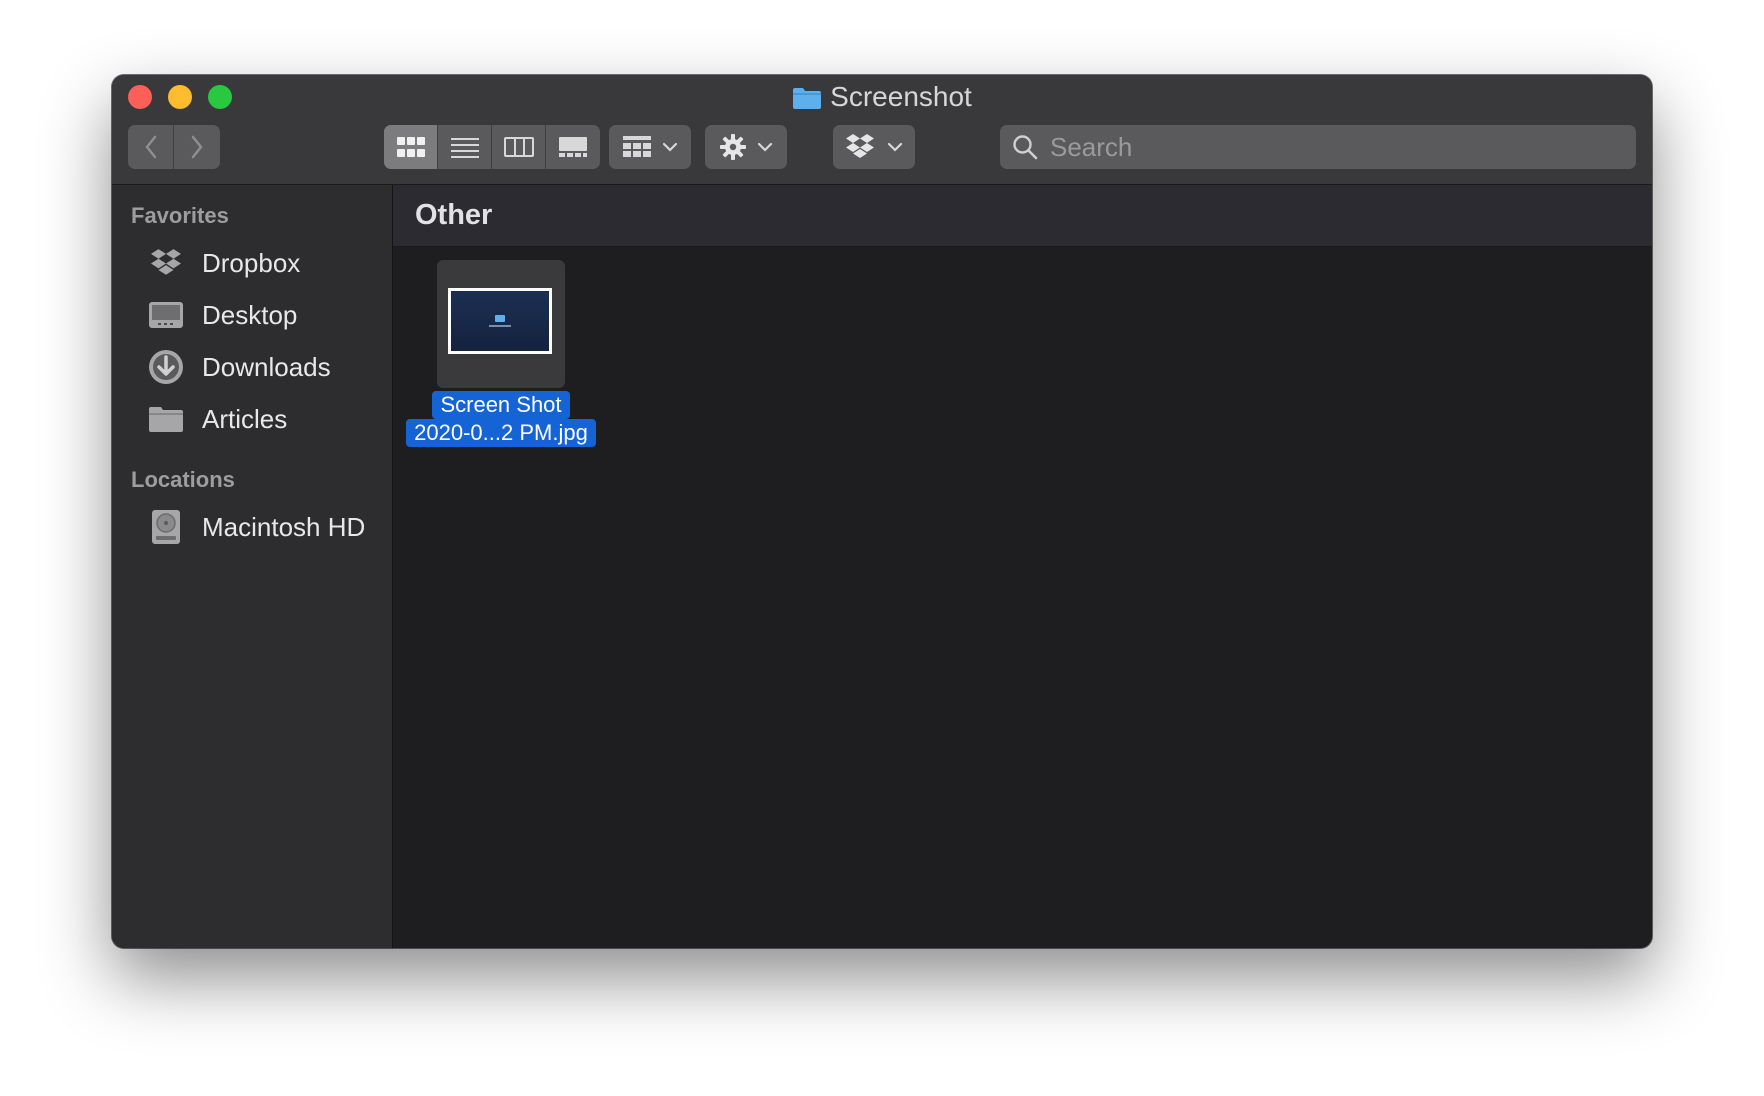 This screenshot has height=1096, width=1764. I want to click on chevron-right-icon, so click(197, 147).